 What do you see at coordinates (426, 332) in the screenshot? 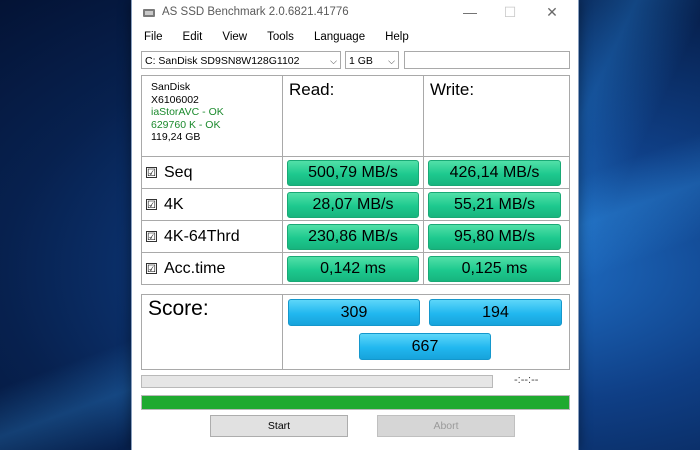
I see `score-panel: 309 194 667` at bounding box center [426, 332].